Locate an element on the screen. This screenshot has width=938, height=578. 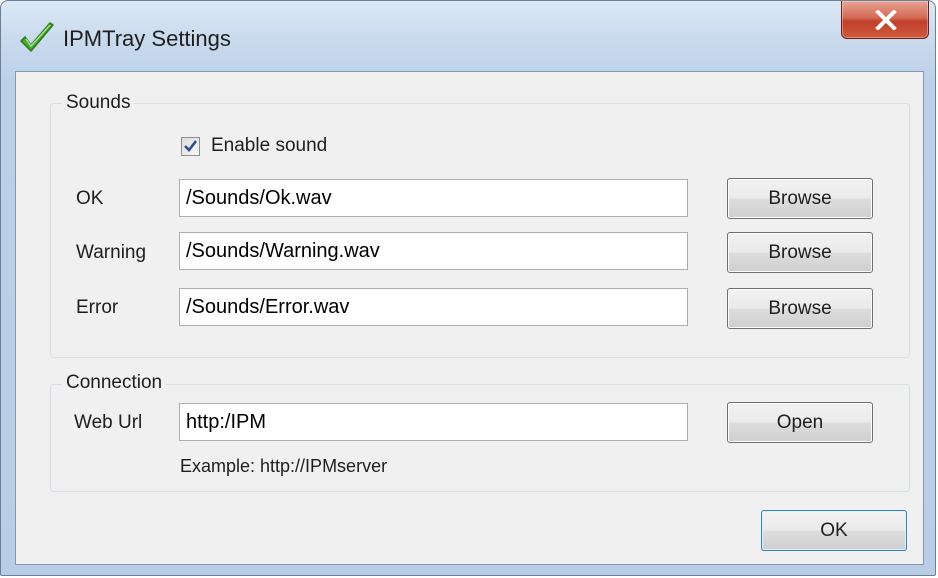
sound-warning-path-input: /Sounds/Warning.wav is located at coordinates (433, 251).